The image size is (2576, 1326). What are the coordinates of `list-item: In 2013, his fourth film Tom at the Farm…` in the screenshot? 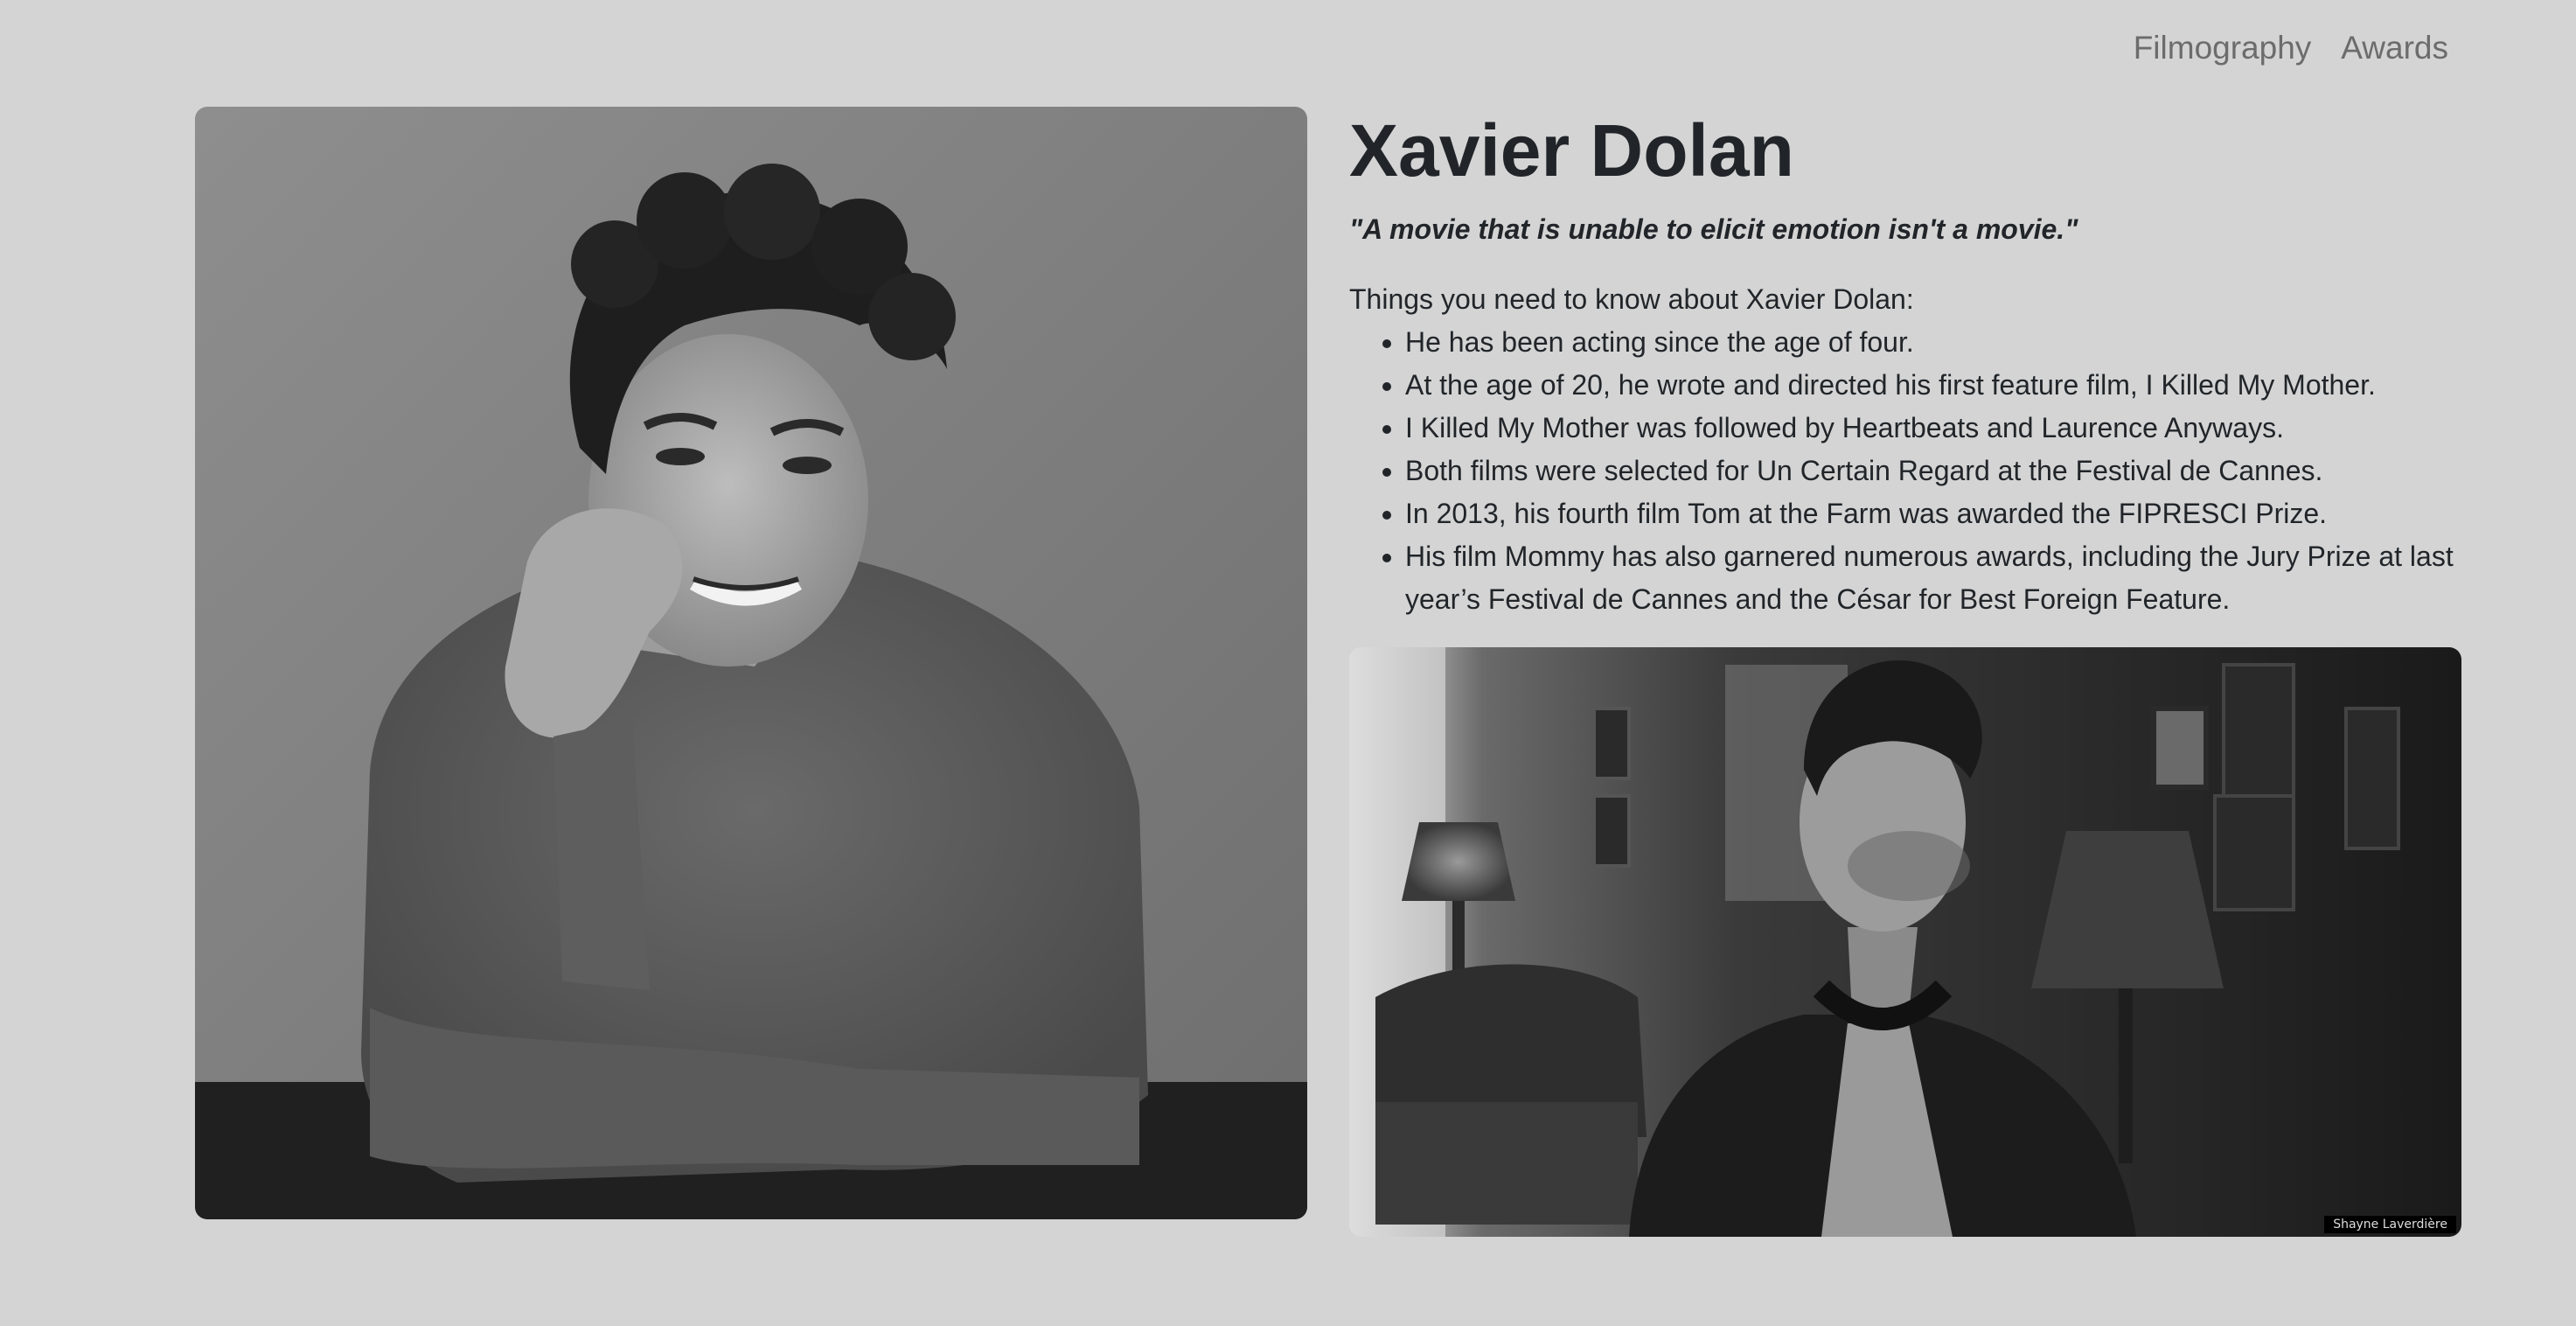 It's located at (1933, 513).